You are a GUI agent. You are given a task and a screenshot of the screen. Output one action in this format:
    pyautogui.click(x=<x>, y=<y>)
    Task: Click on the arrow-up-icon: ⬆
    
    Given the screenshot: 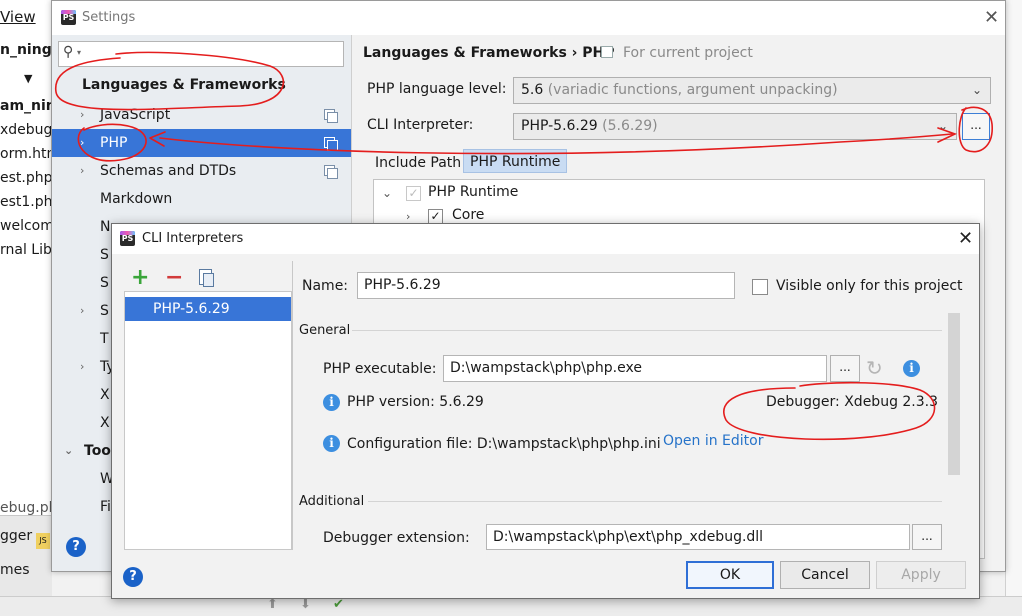 What is the action you would take?
    pyautogui.click(x=272, y=604)
    